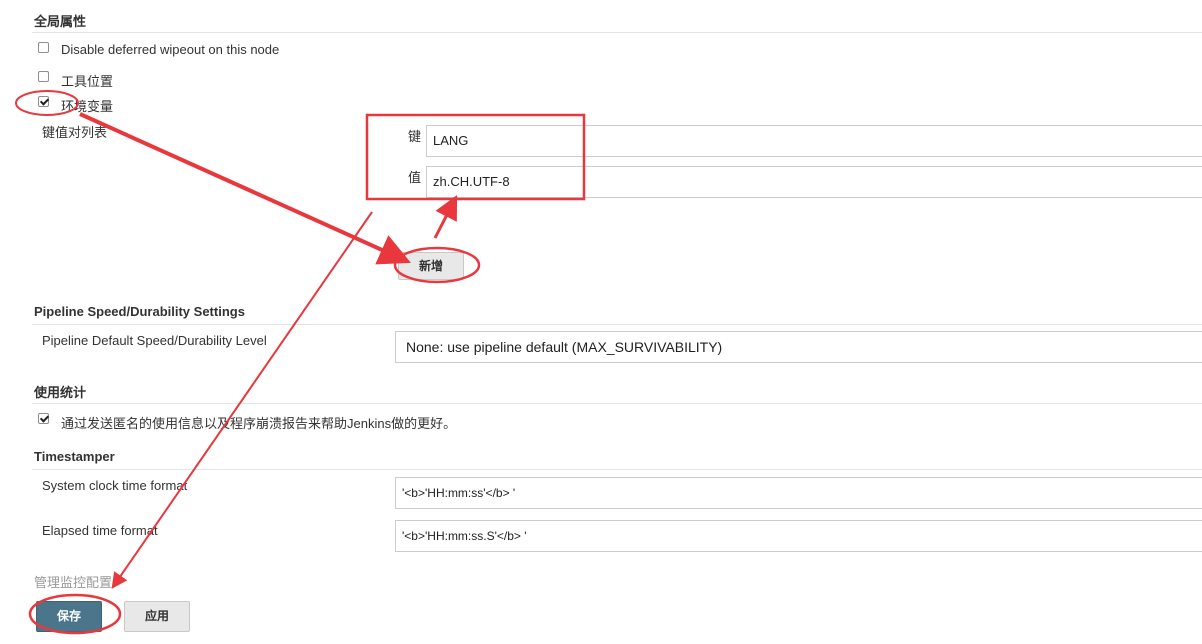 The image size is (1202, 644). What do you see at coordinates (814, 182) in the screenshot?
I see `env-value-input: zh.CH.UTF-8` at bounding box center [814, 182].